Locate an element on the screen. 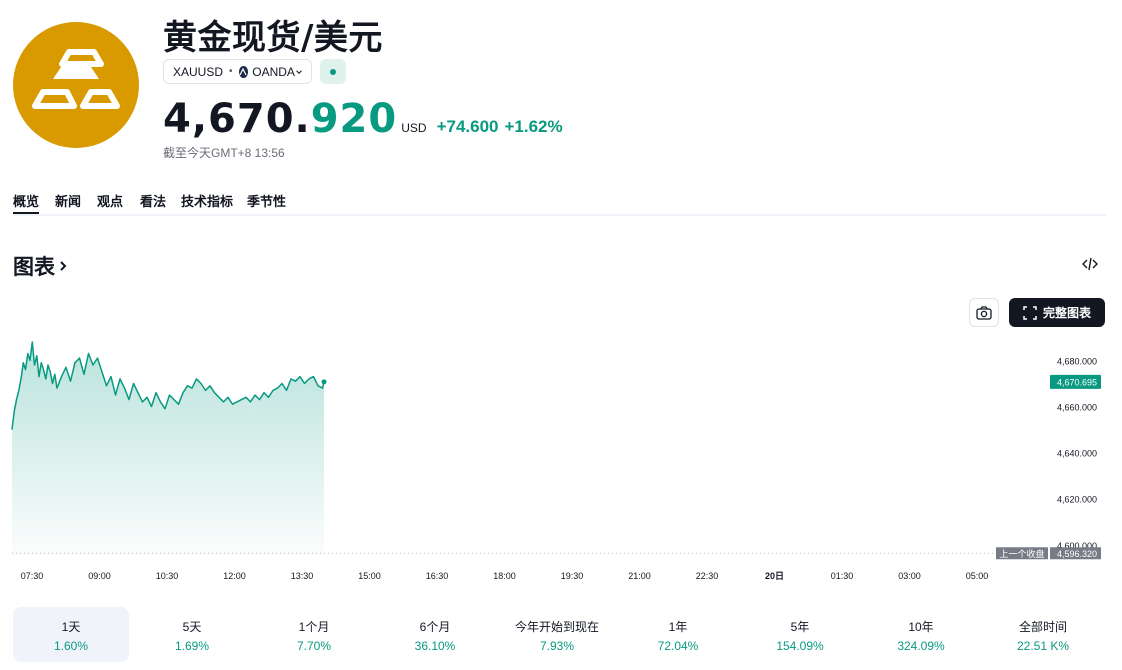  x-tick-label: 22:30 is located at coordinates (707, 576).